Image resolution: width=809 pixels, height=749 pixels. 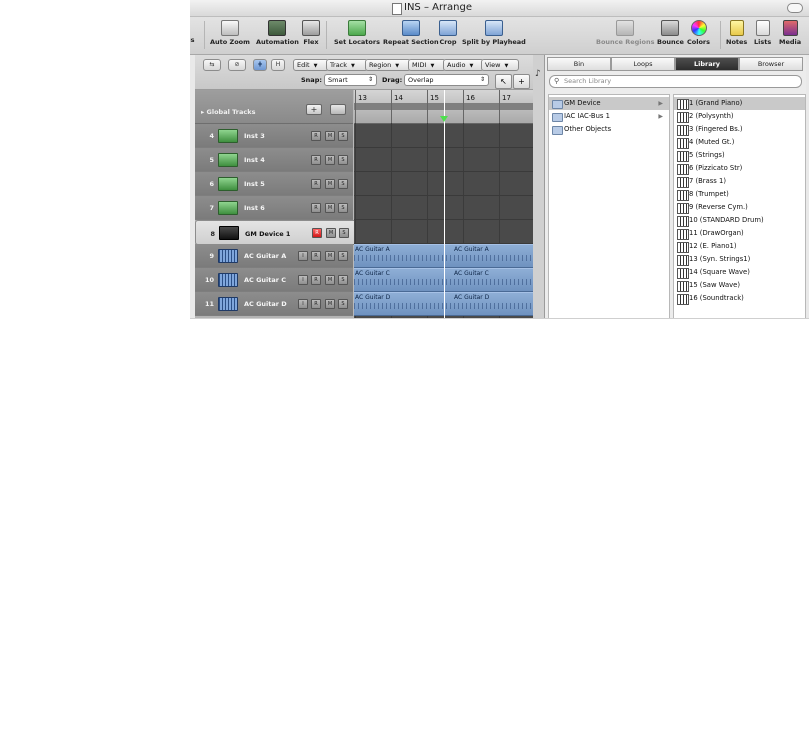 What do you see at coordinates (237, 65) in the screenshot?
I see `mini-button-2: ⊘` at bounding box center [237, 65].